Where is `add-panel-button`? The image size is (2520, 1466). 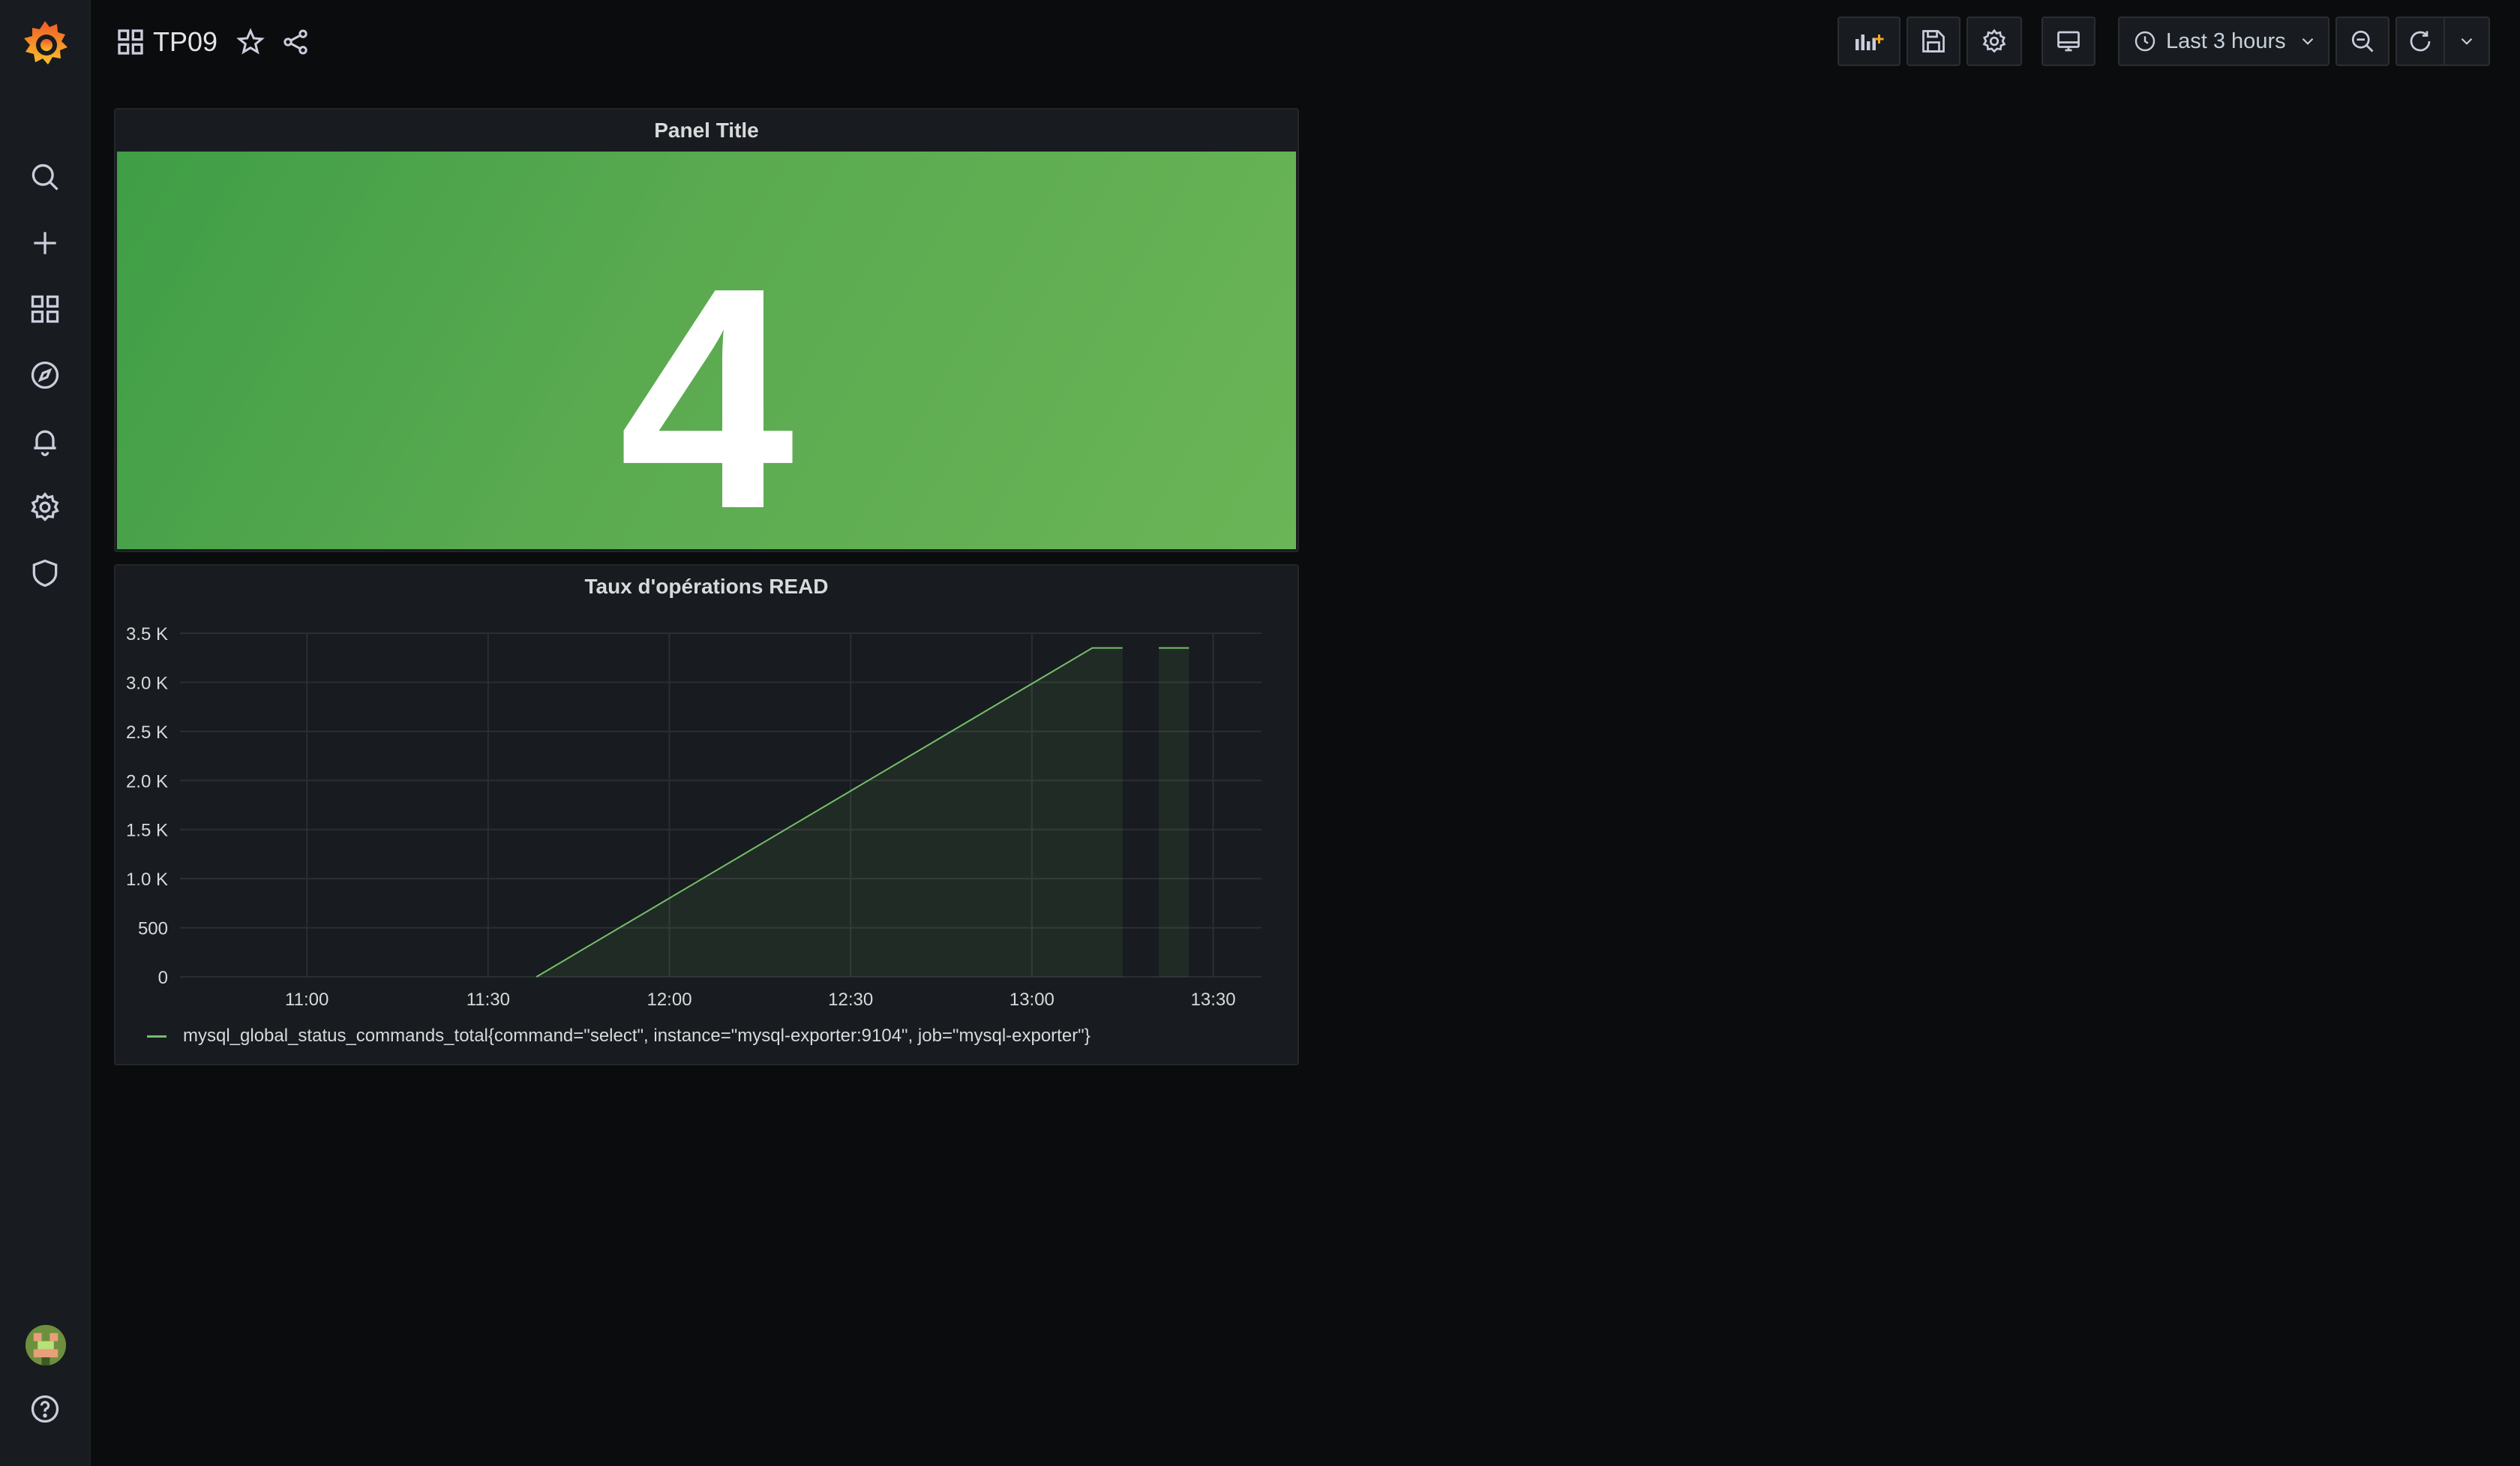
add-panel-button is located at coordinates (1869, 41).